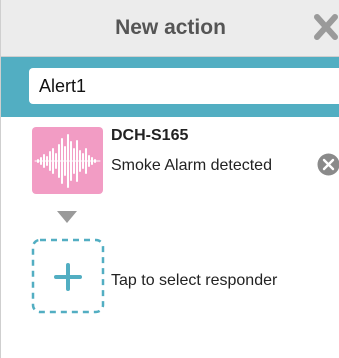 The image size is (339, 358). I want to click on close-icon, so click(325, 27).